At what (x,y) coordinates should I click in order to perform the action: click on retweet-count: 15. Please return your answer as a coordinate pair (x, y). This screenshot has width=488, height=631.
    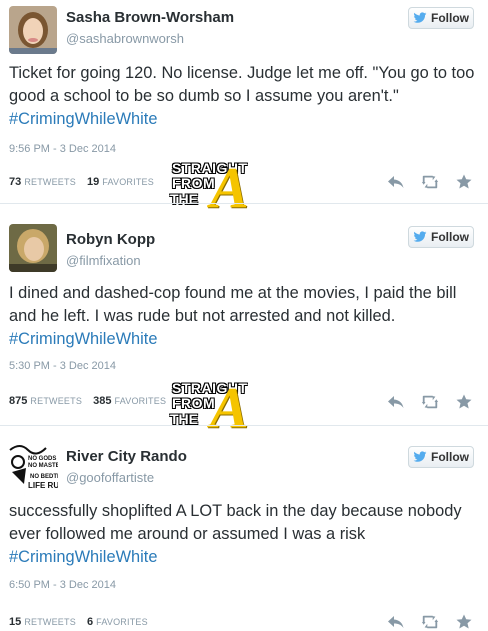
    Looking at the image, I should click on (15, 622).